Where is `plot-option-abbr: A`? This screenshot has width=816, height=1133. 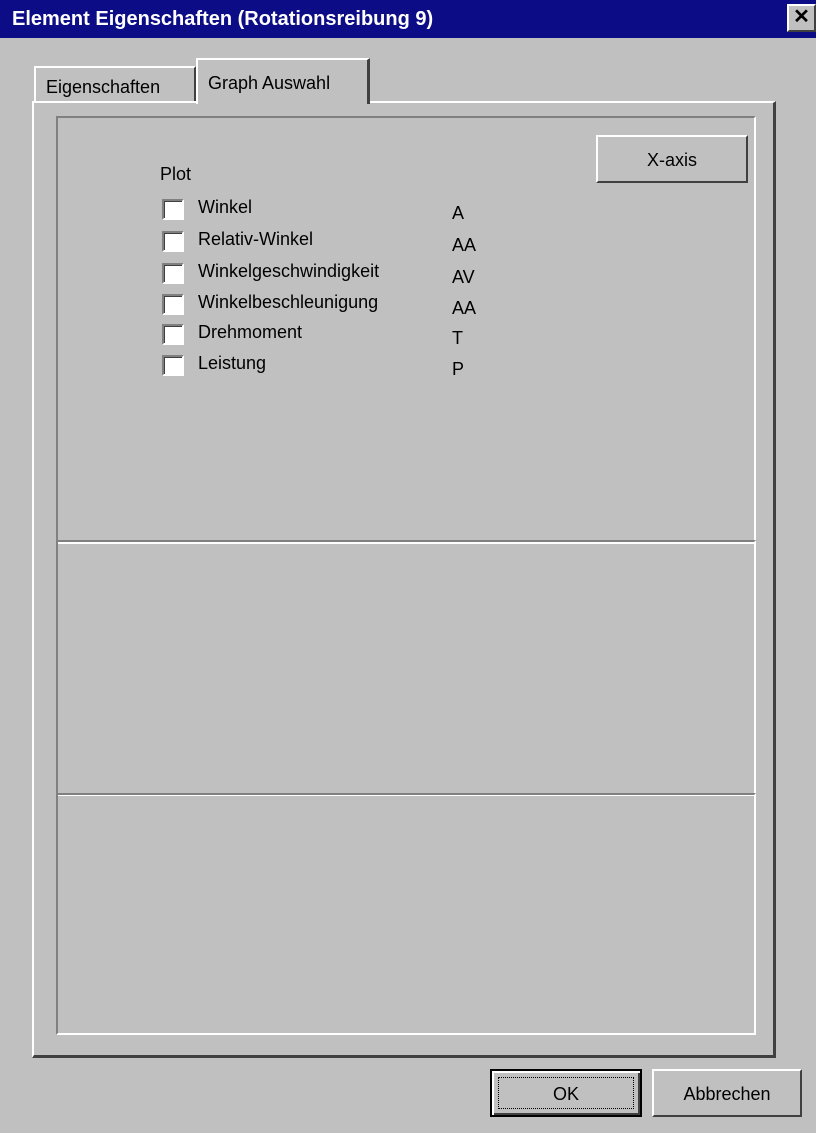
plot-option-abbr: A is located at coordinates (458, 213).